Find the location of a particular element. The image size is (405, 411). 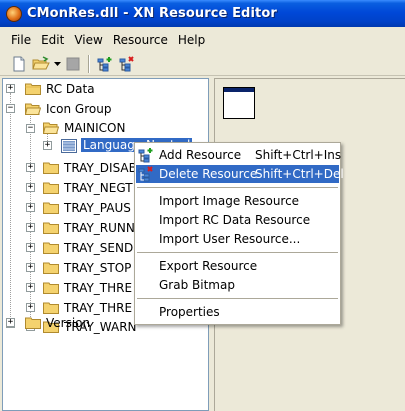

tree-node-tray: TRAY_STOP is located at coordinates (97, 268).